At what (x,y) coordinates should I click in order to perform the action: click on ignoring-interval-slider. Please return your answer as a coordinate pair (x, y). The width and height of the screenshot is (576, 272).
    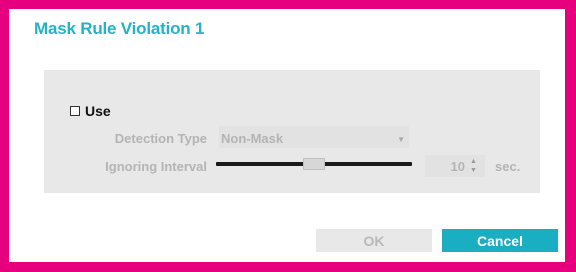
    Looking at the image, I should click on (314, 164).